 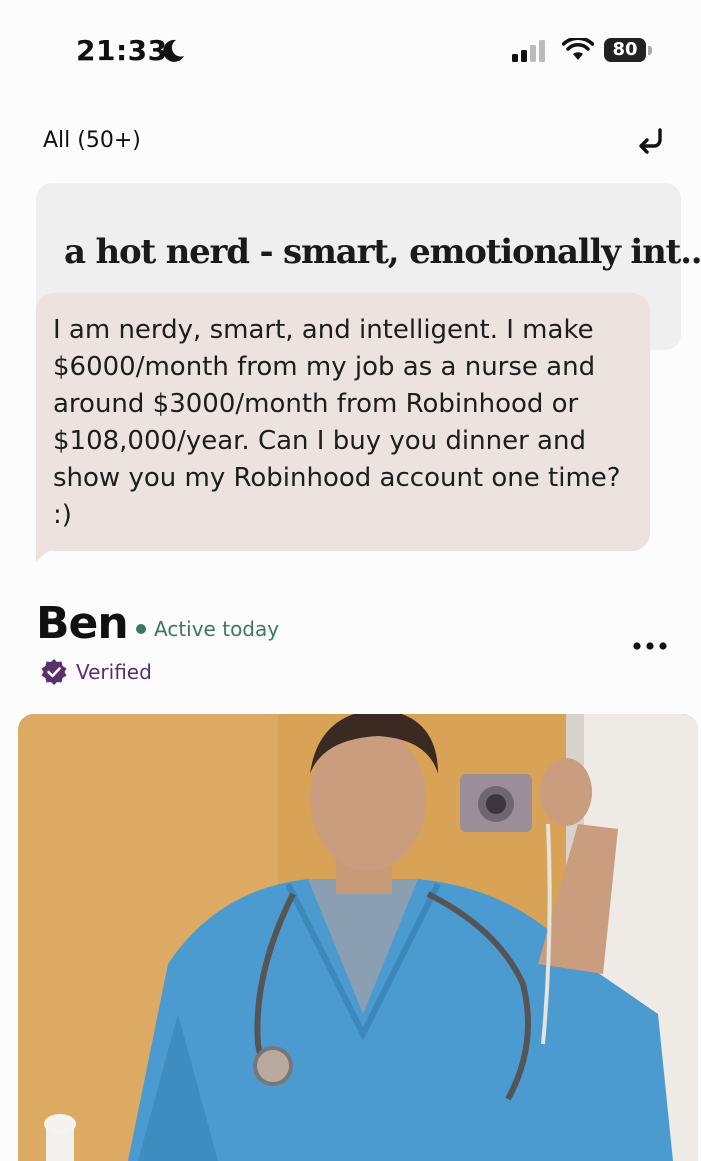 What do you see at coordinates (578, 49) in the screenshot?
I see `wifi-icon` at bounding box center [578, 49].